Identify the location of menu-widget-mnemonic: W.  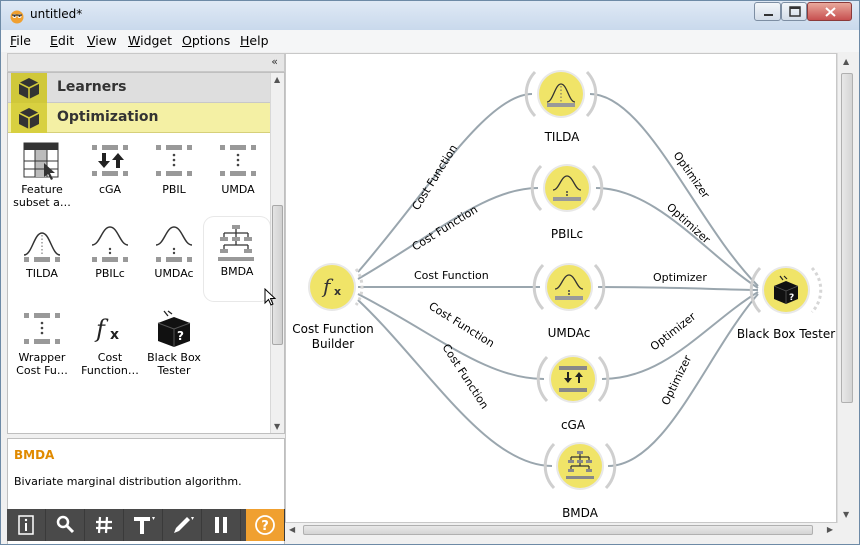
(134, 40).